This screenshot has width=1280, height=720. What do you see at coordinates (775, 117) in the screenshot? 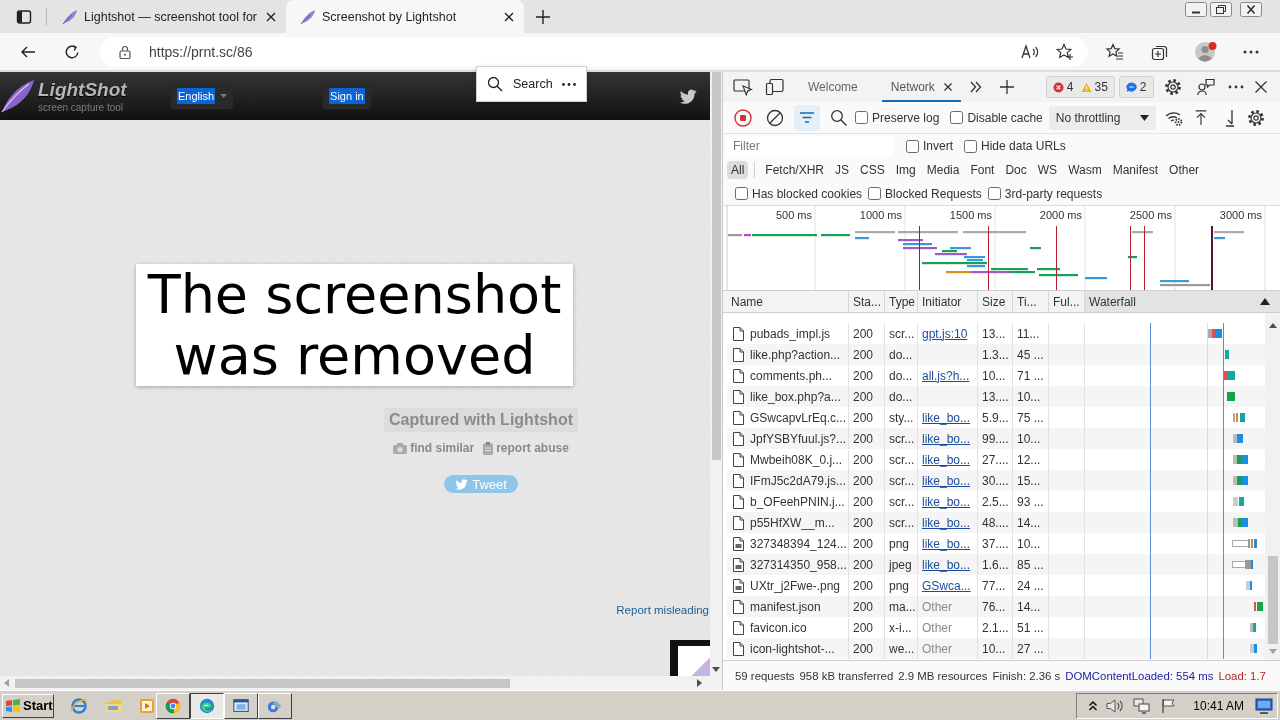
I see `clear-icon` at bounding box center [775, 117].